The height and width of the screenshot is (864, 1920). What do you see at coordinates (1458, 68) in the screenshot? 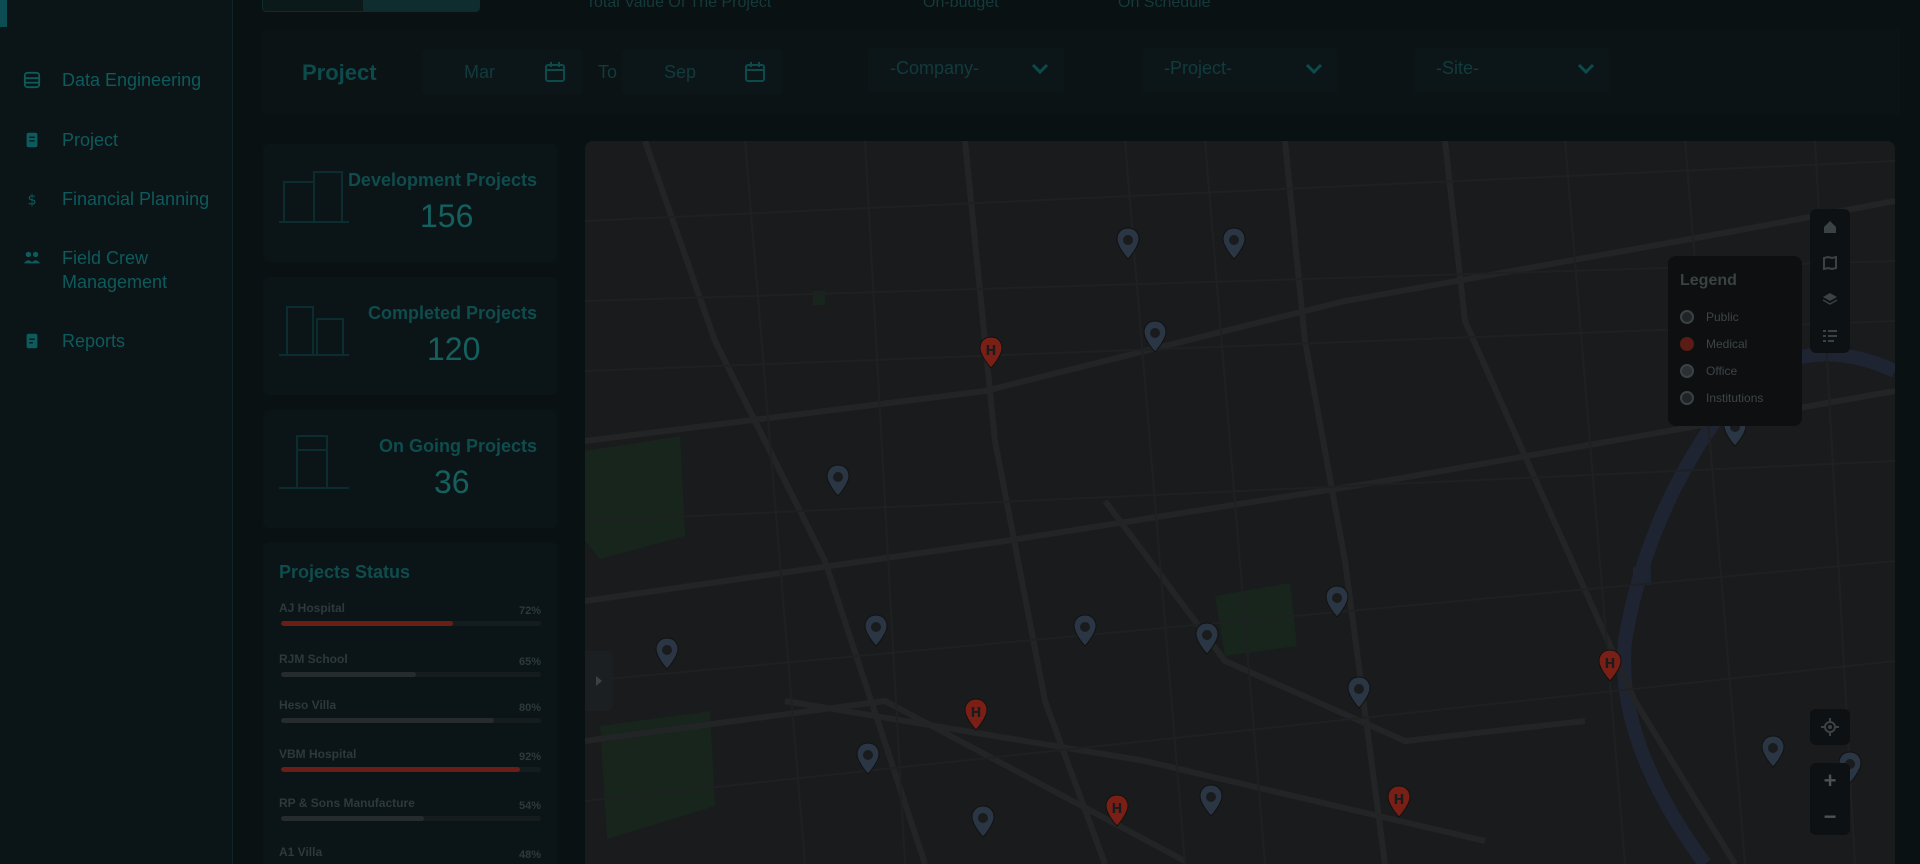
I see `site-select-value: -Site-` at bounding box center [1458, 68].